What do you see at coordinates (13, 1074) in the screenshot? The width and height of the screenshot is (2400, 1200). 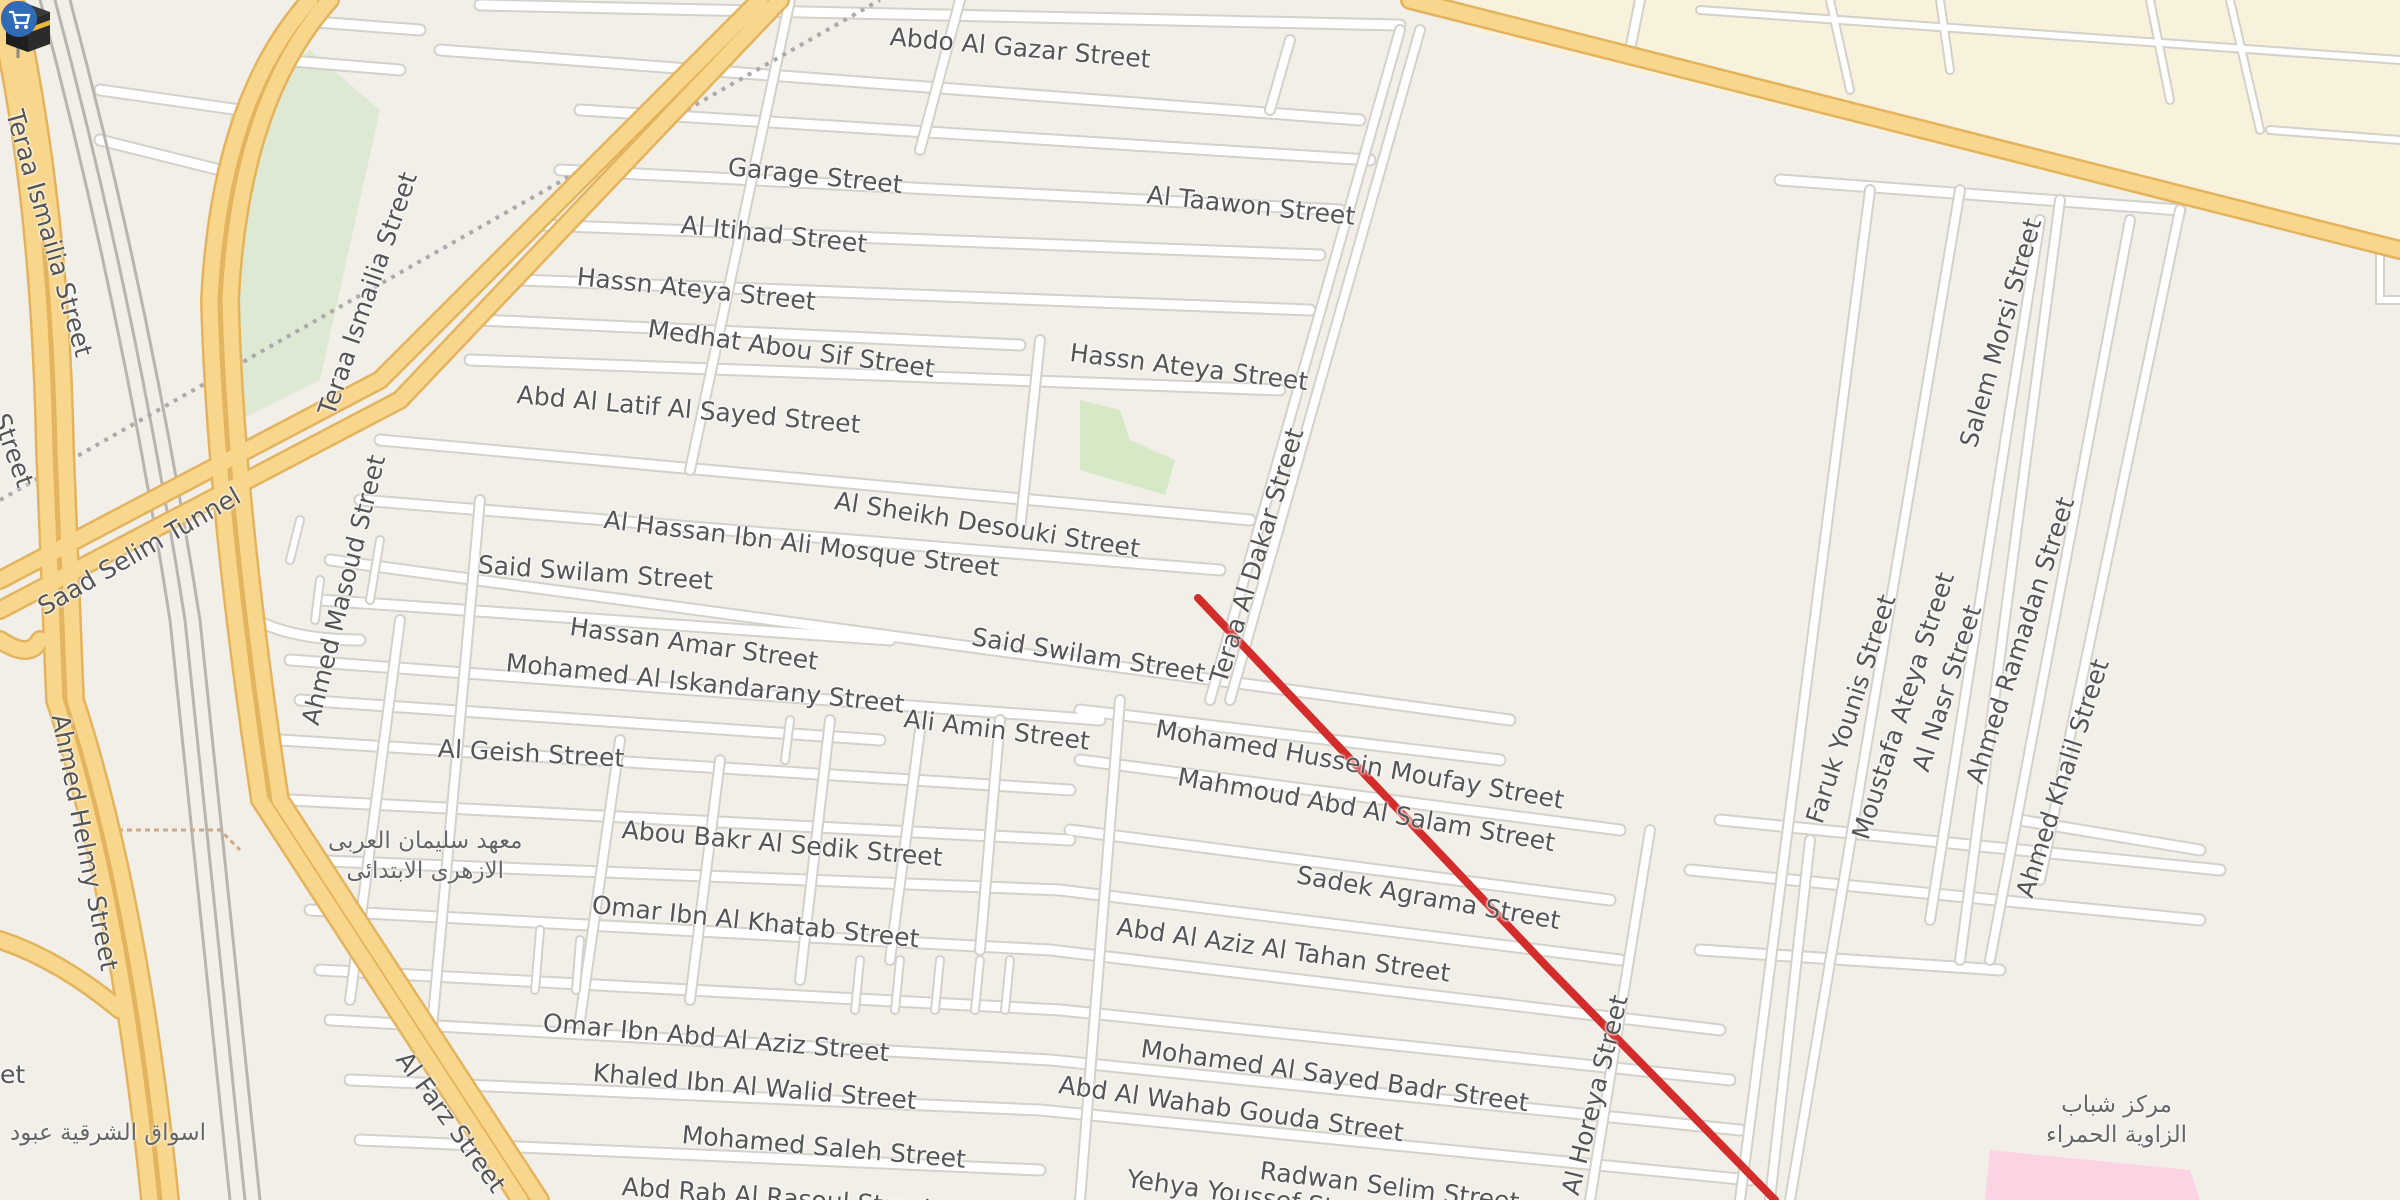 I see `street-label: et` at bounding box center [13, 1074].